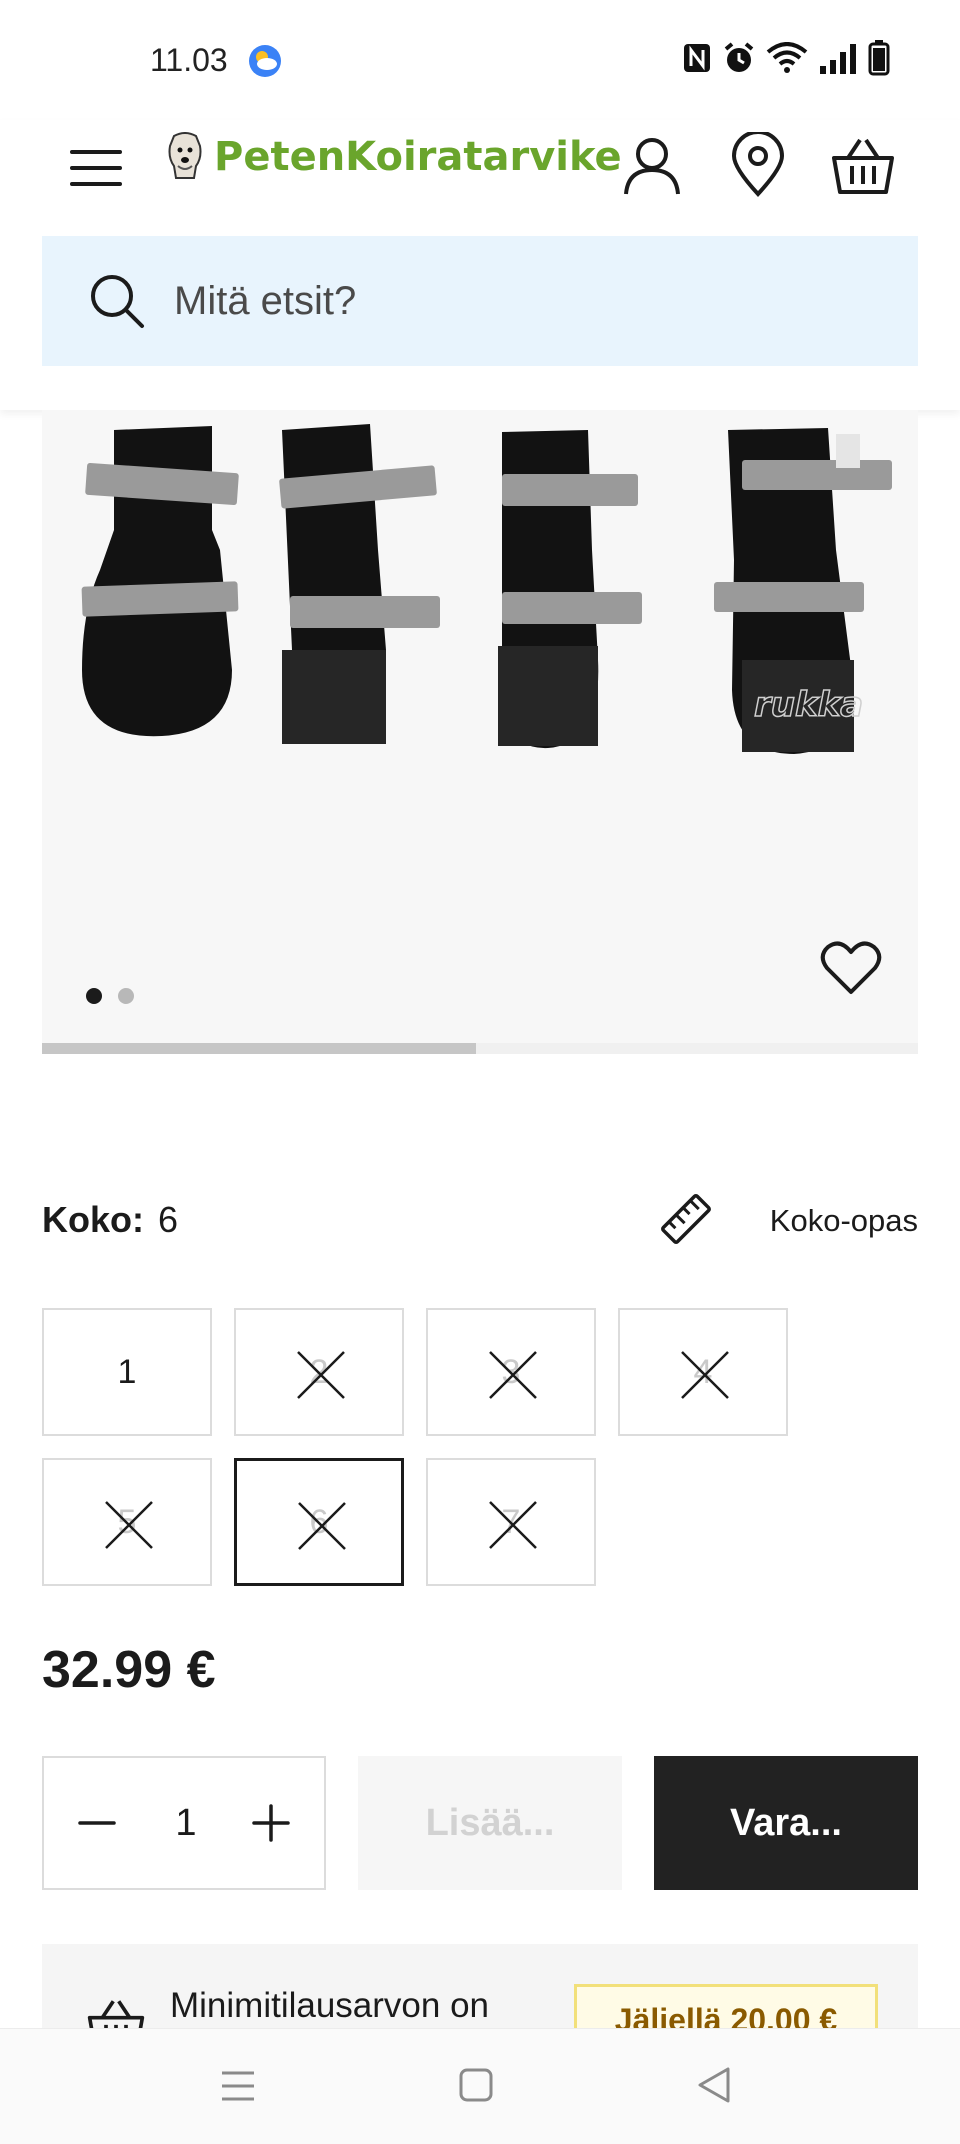 The height and width of the screenshot is (2144, 960). I want to click on size-selected-value: 6, so click(168, 1219).